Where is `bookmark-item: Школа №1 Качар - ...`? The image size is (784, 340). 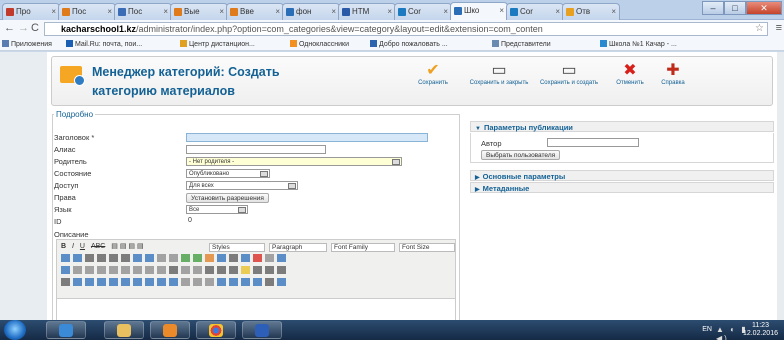 bookmark-item: Школа №1 Качар - ... is located at coordinates (638, 44).